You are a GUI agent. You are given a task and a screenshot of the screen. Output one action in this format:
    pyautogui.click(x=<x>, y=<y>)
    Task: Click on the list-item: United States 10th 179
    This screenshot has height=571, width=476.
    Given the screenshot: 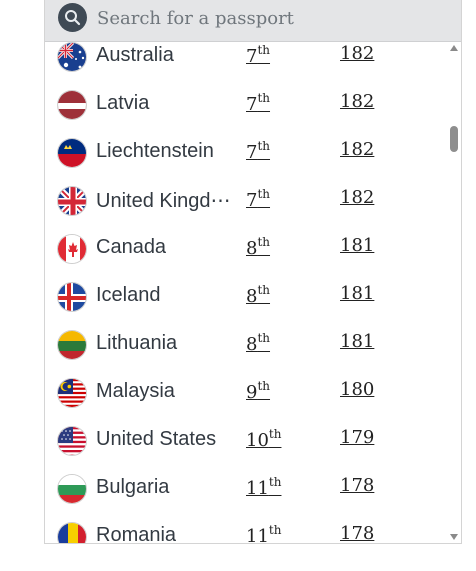 What is the action you would take?
    pyautogui.click(x=246, y=443)
    